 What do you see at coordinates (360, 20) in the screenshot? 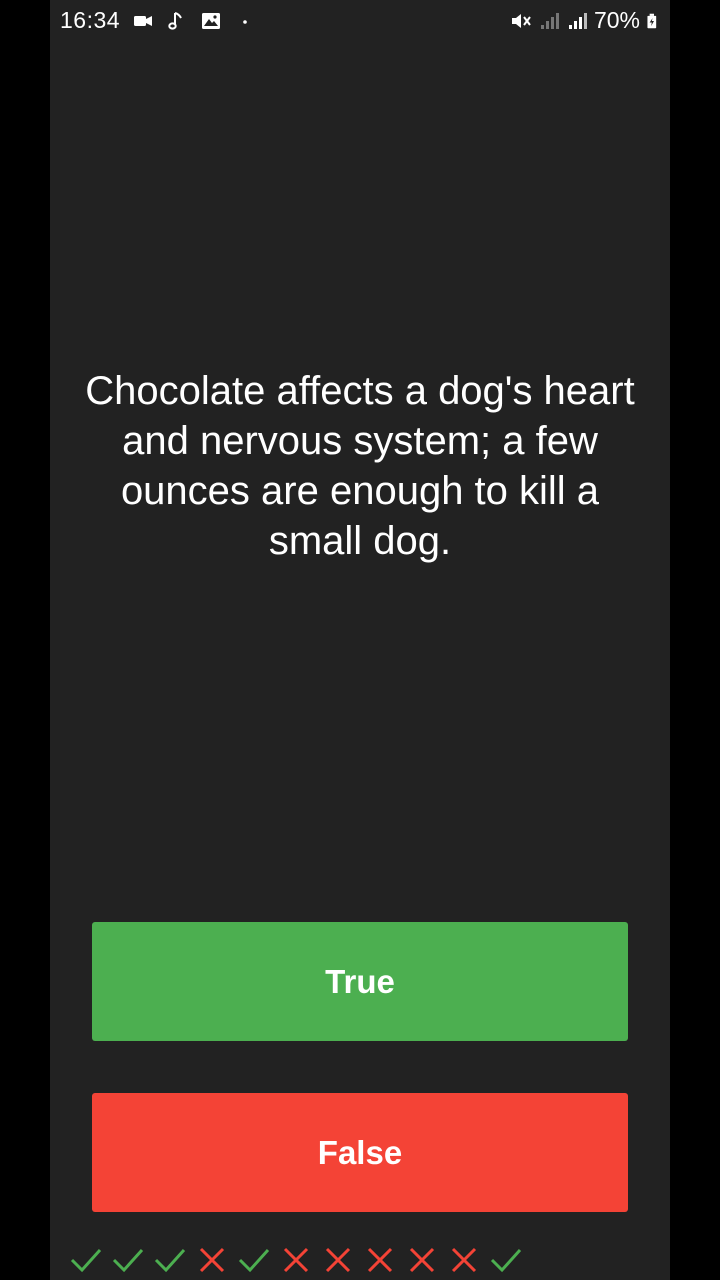
I see `status-bar: 16:34 70%` at bounding box center [360, 20].